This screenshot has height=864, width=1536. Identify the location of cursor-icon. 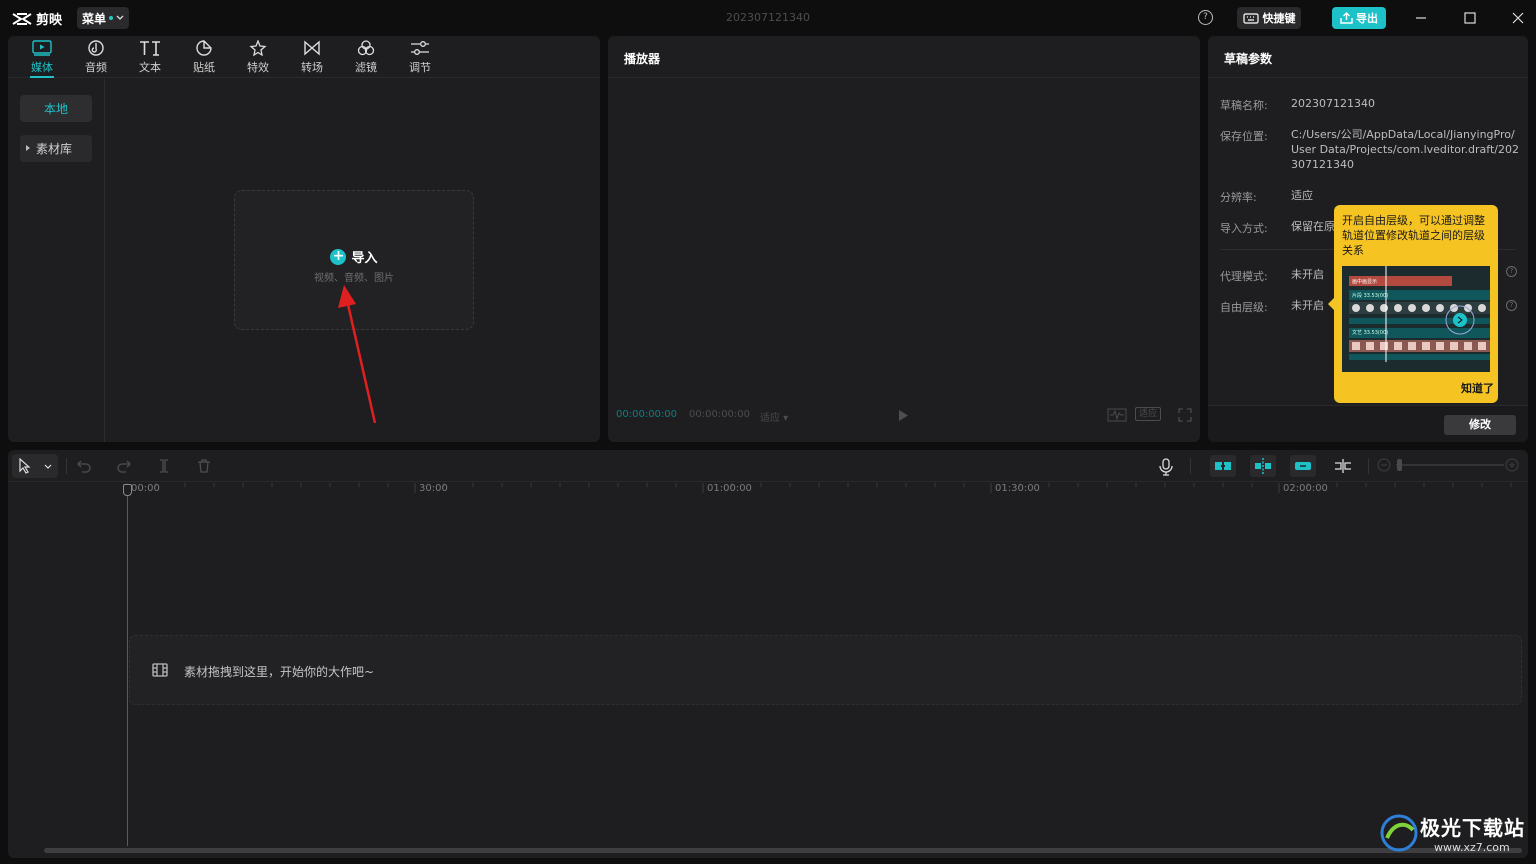
(25, 466).